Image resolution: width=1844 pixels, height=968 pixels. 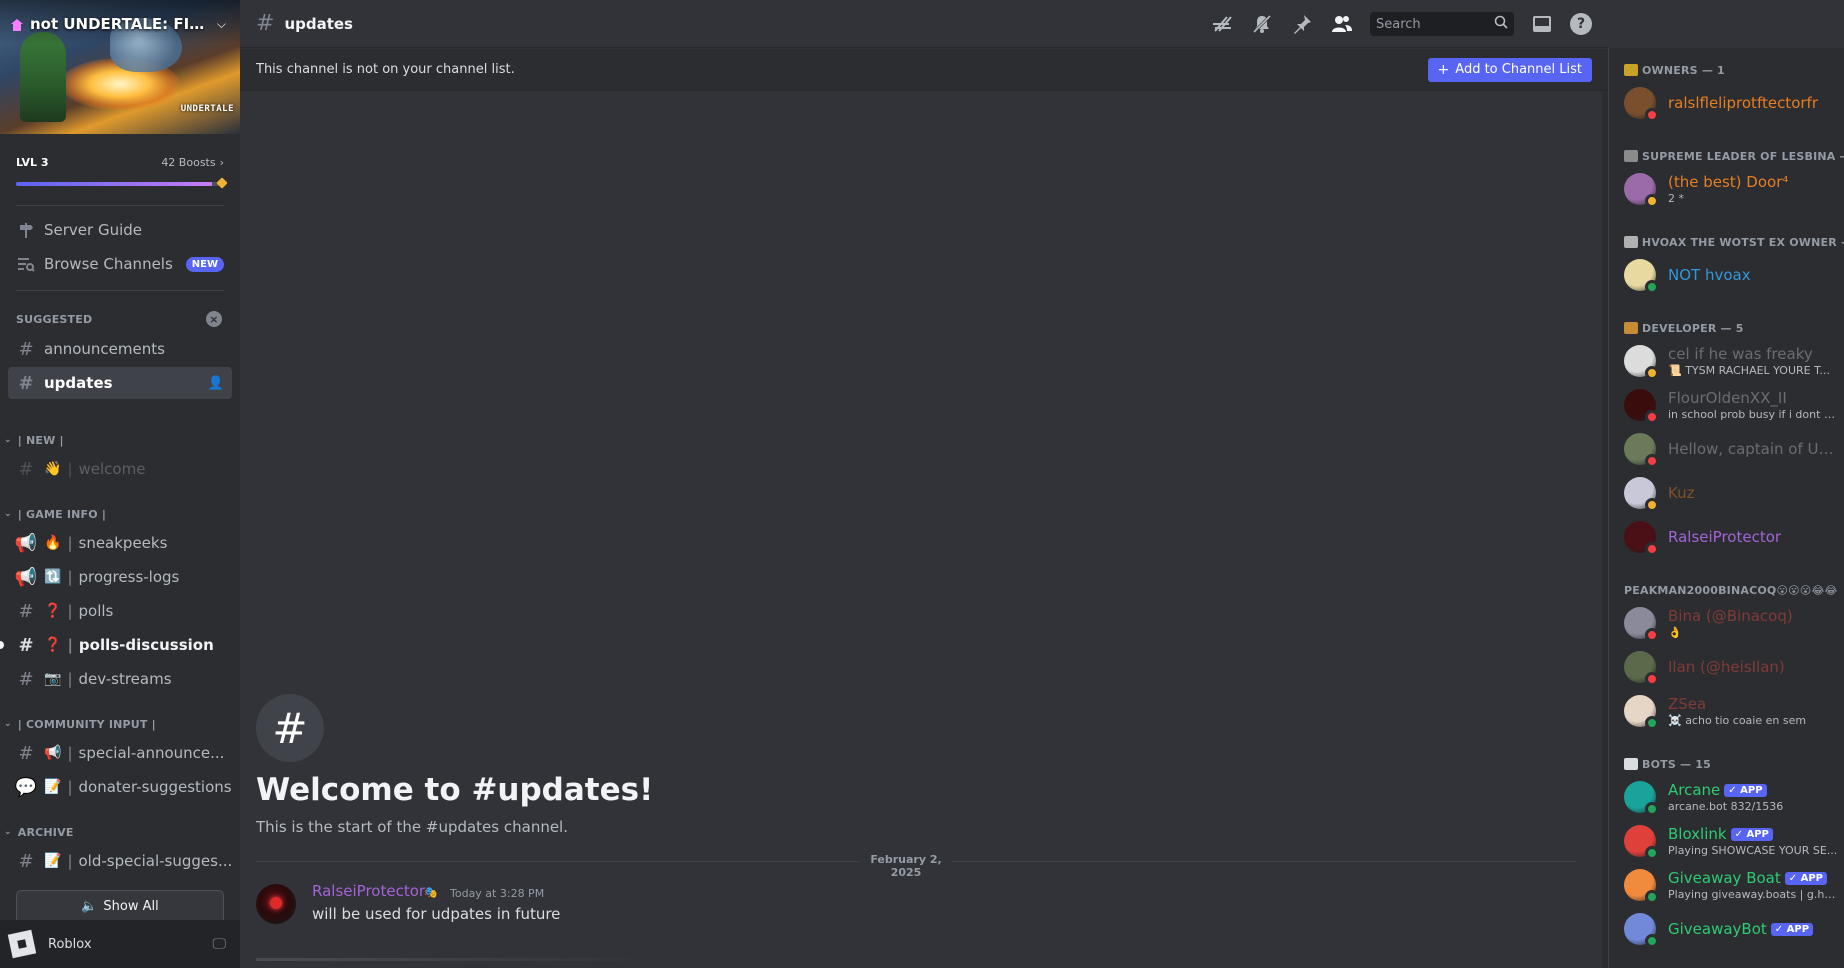 I want to click on server-header: not UNDERTALE: FIN... ⌵, so click(x=118, y=24).